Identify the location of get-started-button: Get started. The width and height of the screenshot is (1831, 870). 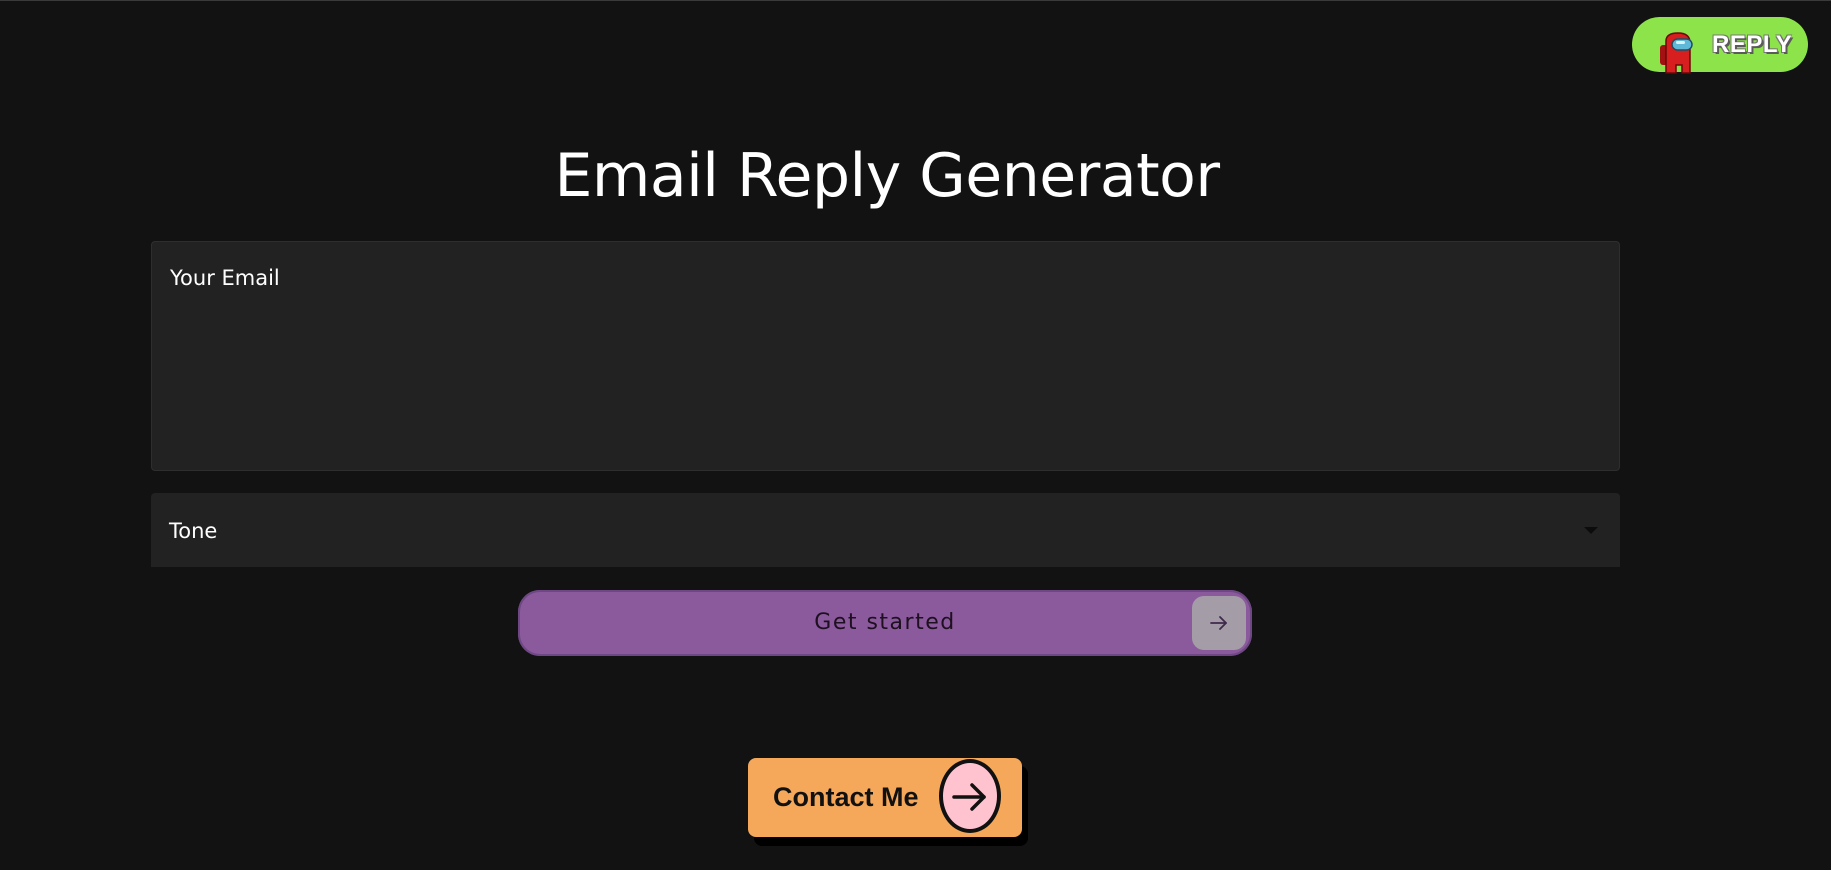
(885, 623).